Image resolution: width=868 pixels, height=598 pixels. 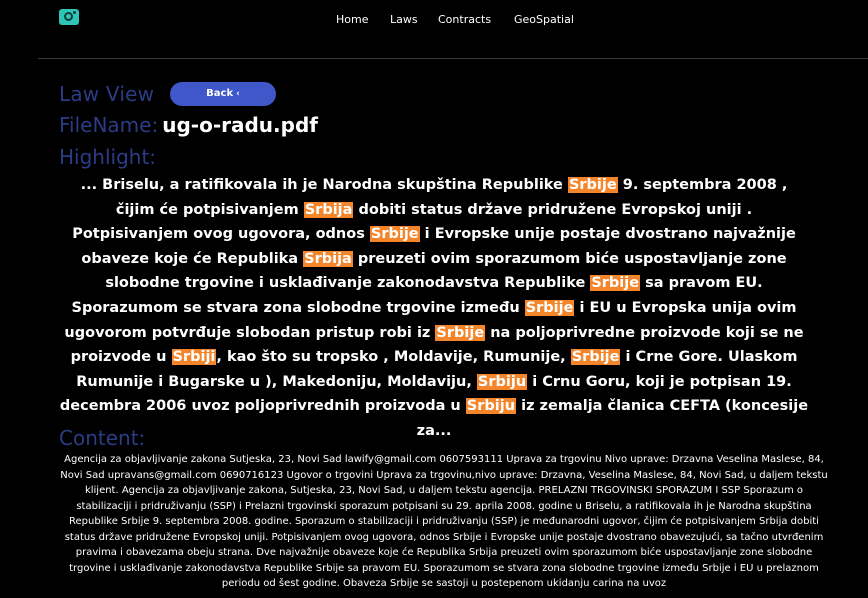 I want to click on content-label: Content:, so click(x=102, y=438).